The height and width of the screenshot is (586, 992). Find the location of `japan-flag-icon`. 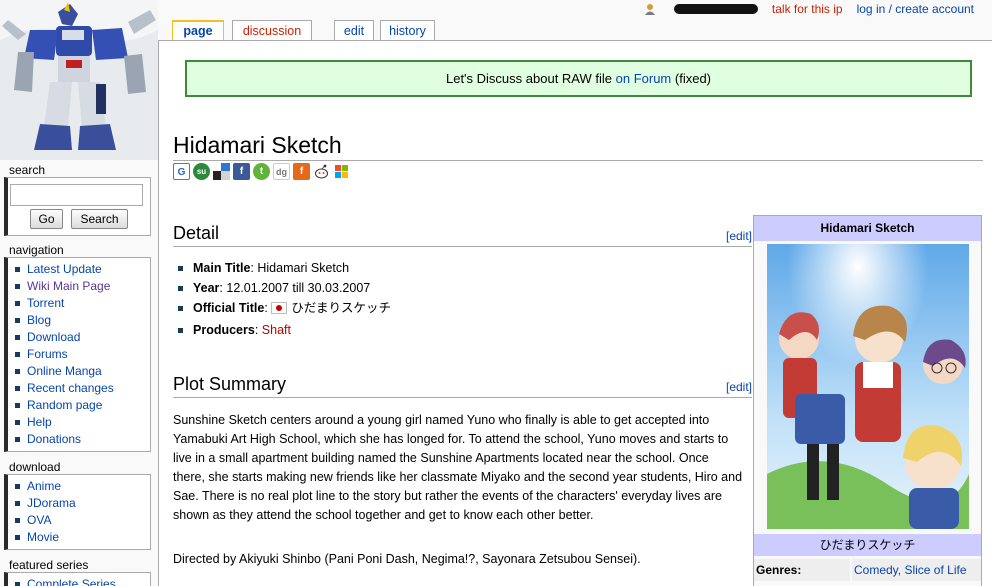

japan-flag-icon is located at coordinates (279, 308).